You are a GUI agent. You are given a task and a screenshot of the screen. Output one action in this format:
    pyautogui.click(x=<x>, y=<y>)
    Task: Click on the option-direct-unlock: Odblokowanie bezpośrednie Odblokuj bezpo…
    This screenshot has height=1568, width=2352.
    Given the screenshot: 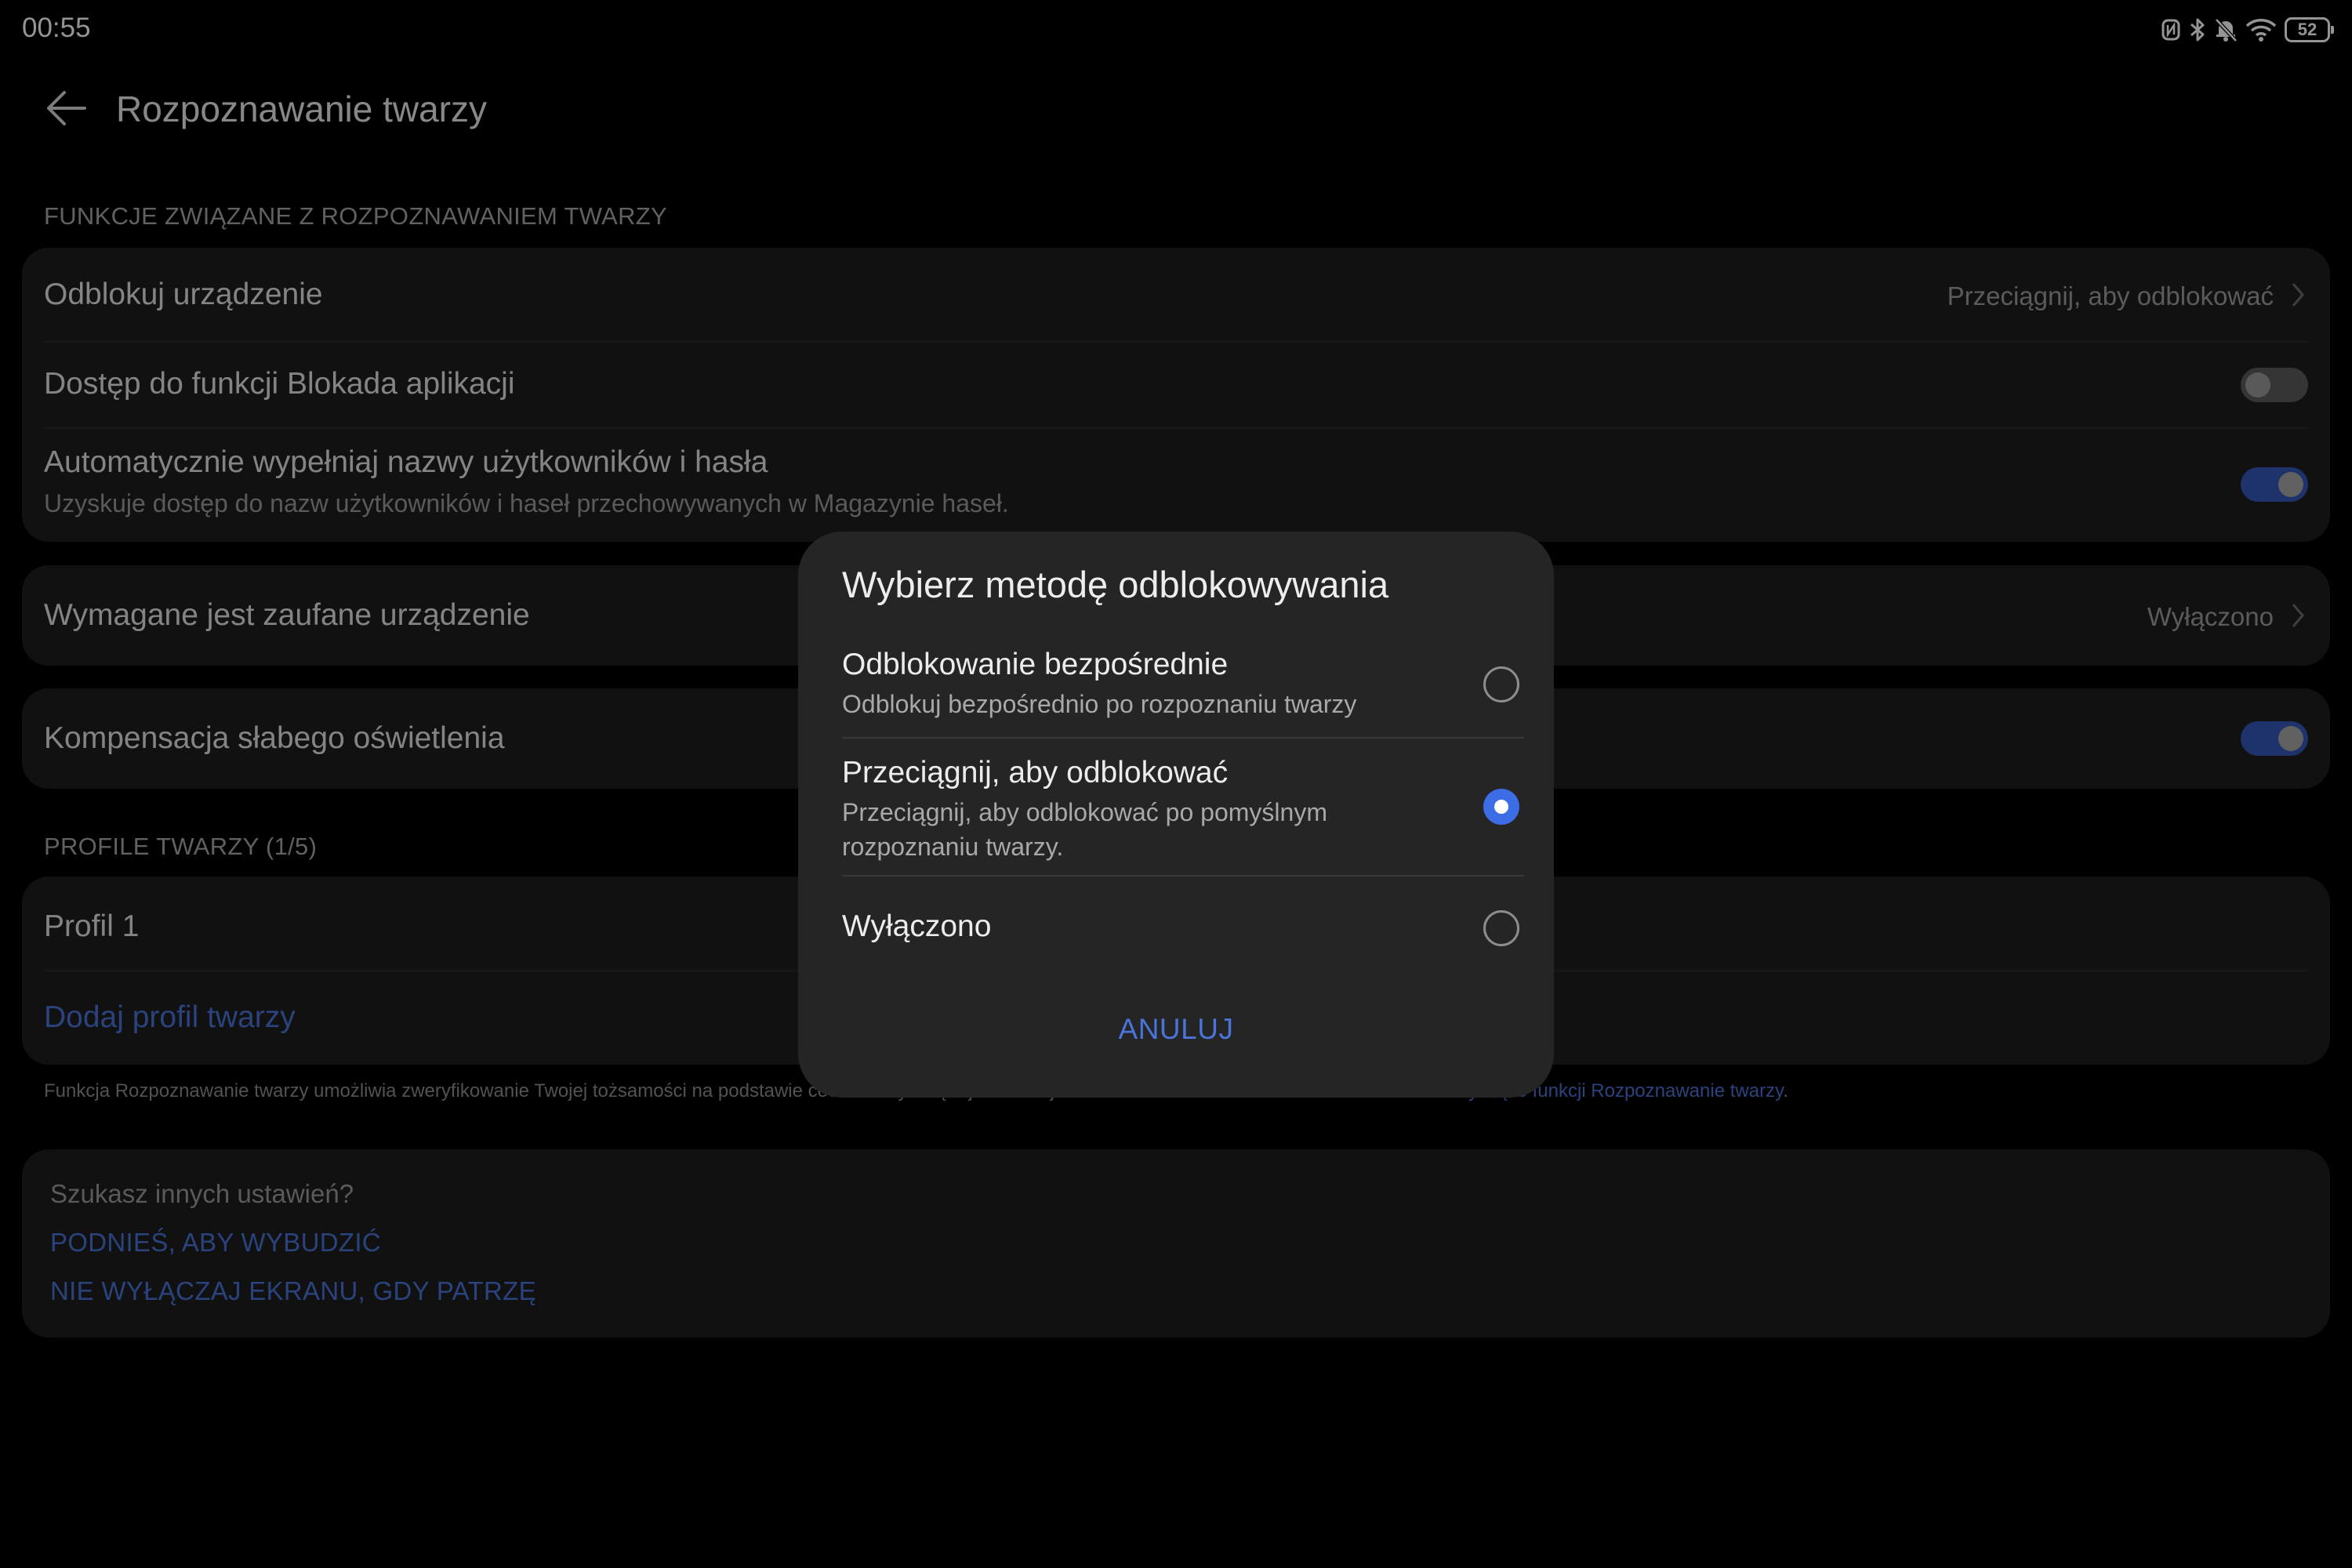 What is the action you would take?
    pyautogui.click(x=1183, y=695)
    